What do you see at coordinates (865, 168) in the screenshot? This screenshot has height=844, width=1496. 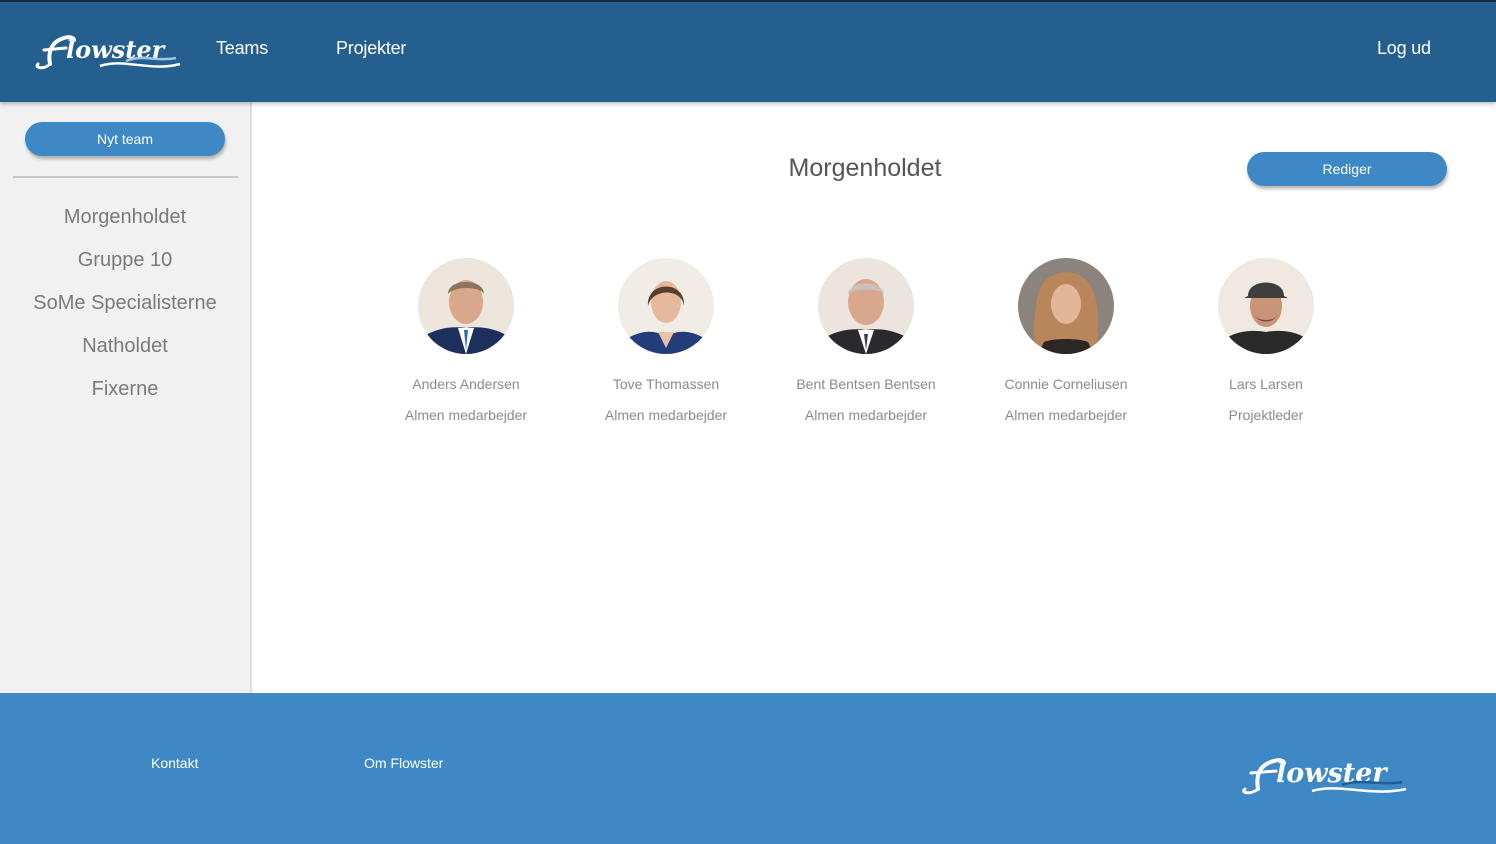 I see `team-title-text: Morgenholdet` at bounding box center [865, 168].